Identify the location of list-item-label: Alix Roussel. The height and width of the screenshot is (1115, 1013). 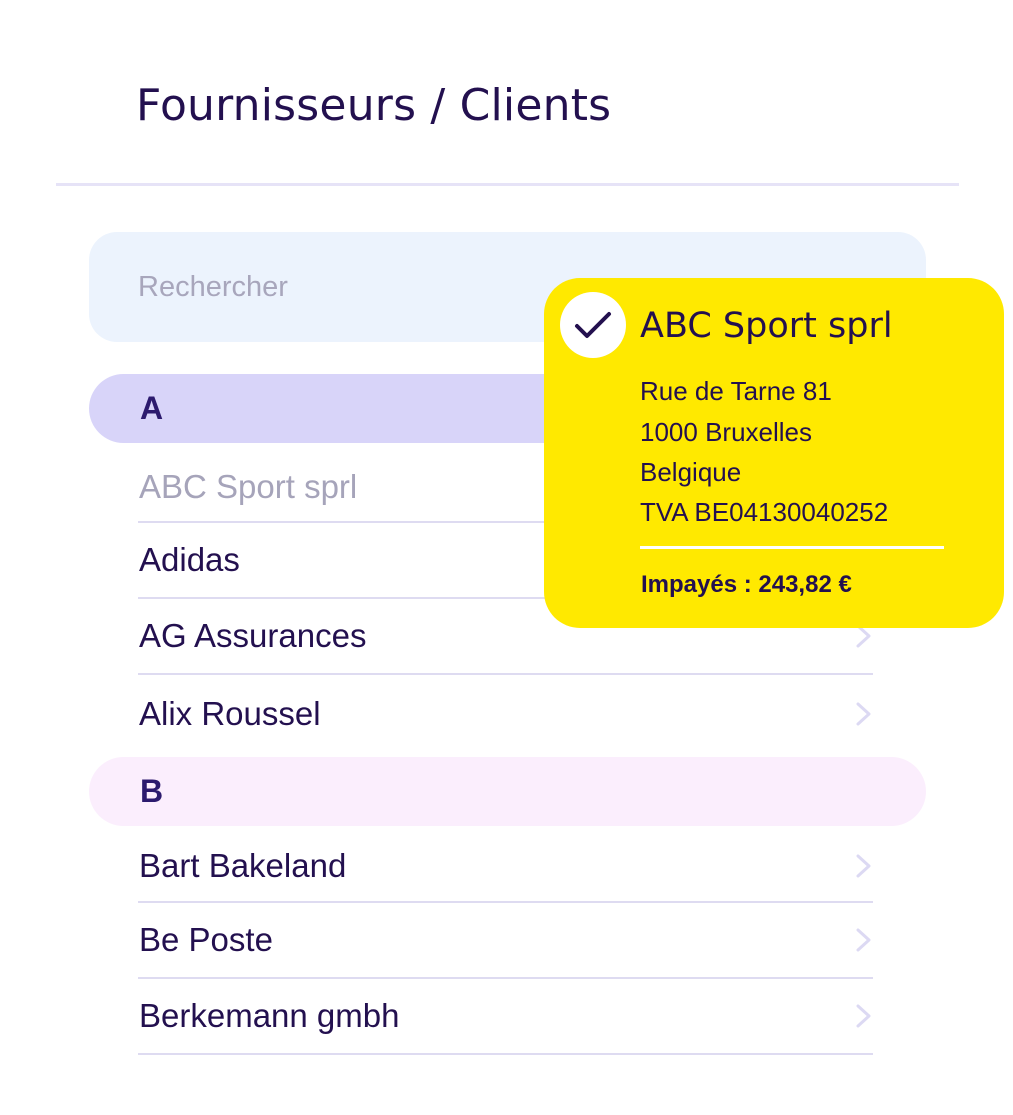
(230, 713).